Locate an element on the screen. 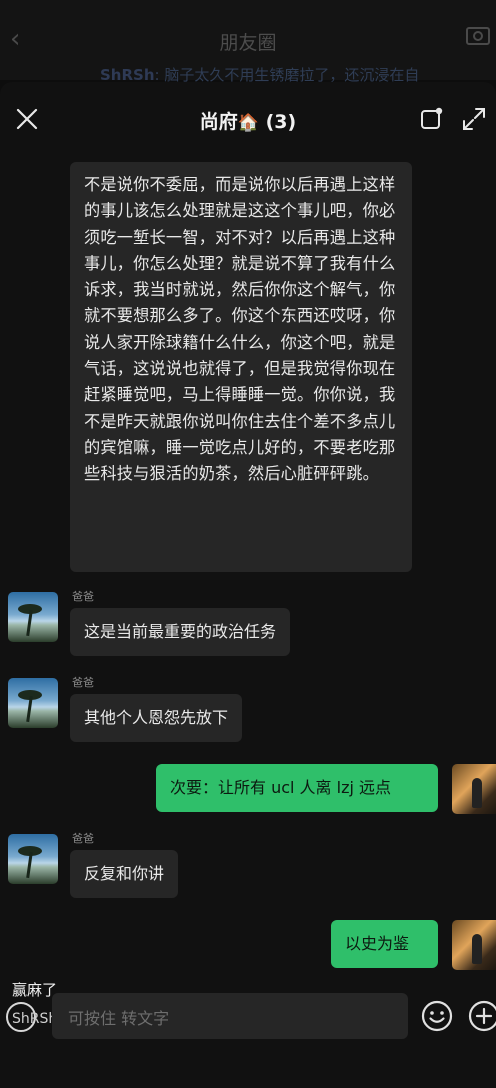 This screenshot has width=496, height=1088. message-bubble-sent: 次要：让所有 ucl 人离 lzj 远点 is located at coordinates (297, 788).